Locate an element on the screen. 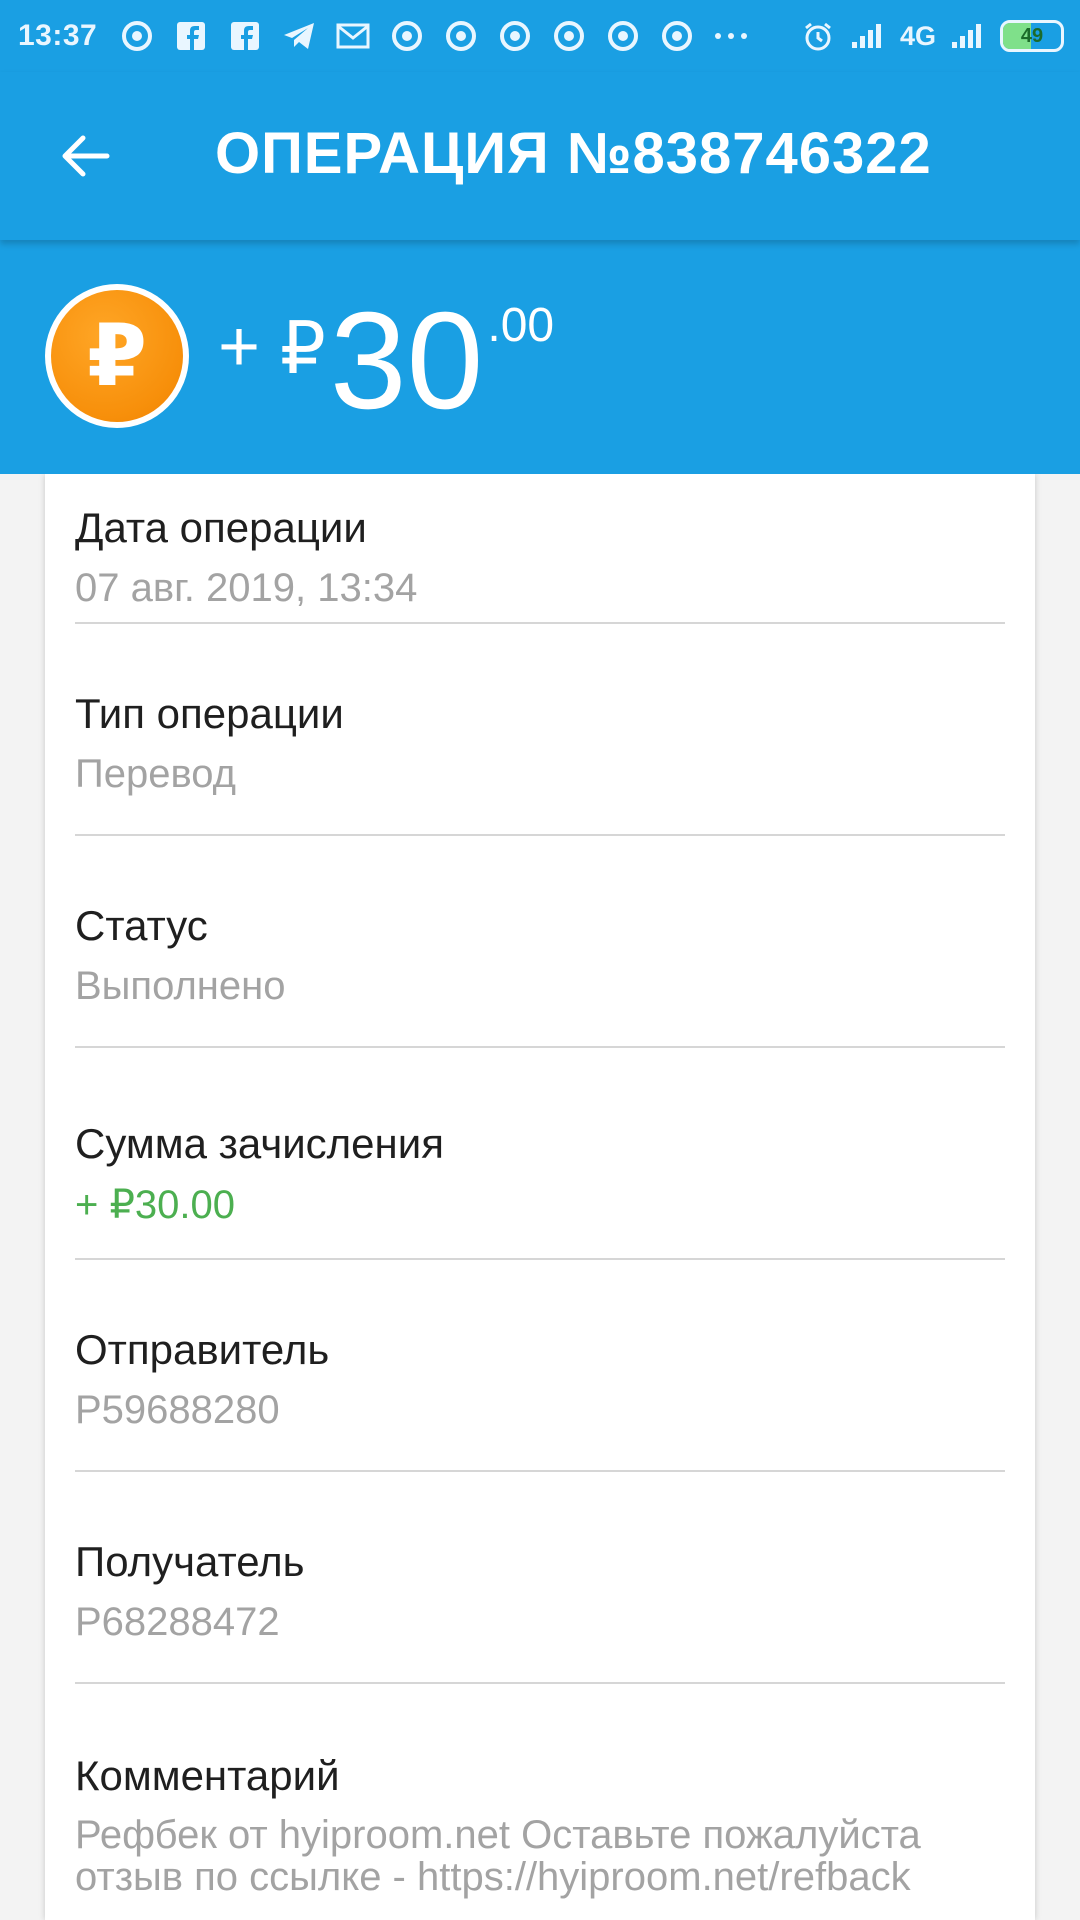 The width and height of the screenshot is (1080, 1920). detail-value: Выполнено is located at coordinates (180, 986).